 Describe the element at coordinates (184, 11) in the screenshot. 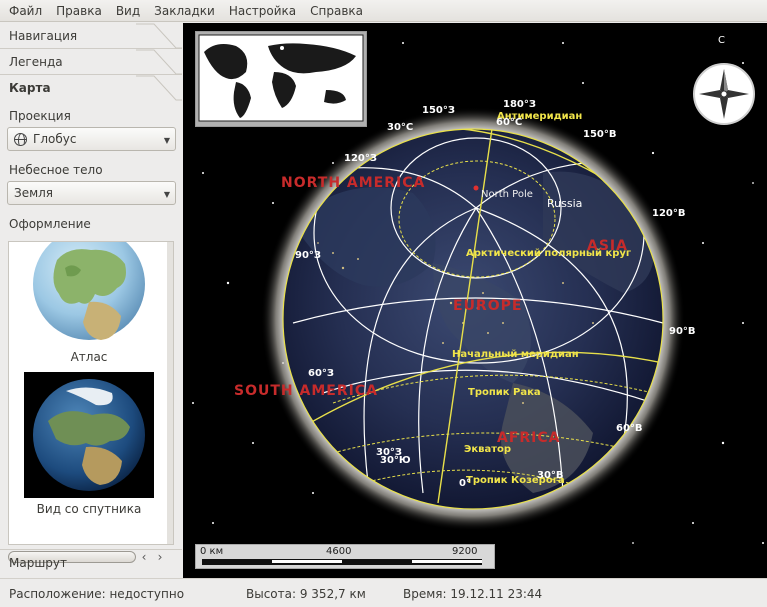

I see `menu-bookmarks: Закладки` at that location.